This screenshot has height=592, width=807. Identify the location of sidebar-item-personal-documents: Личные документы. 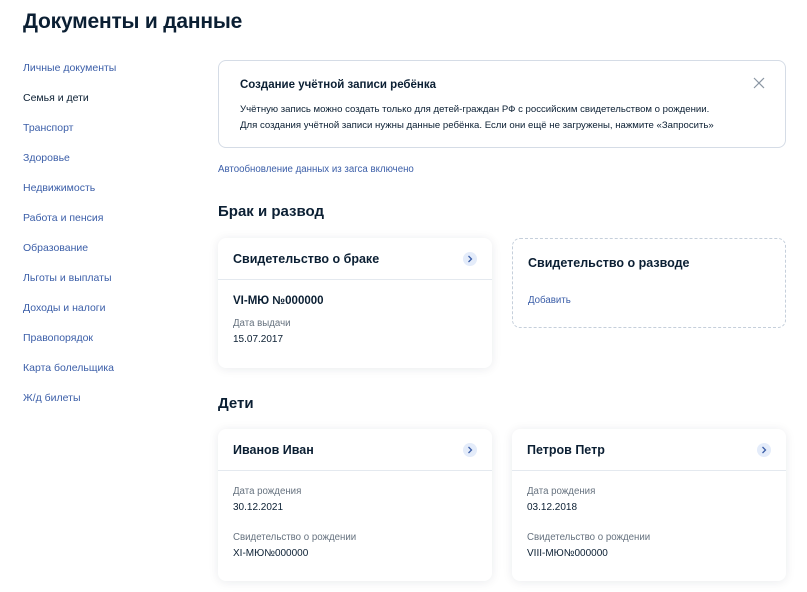
(108, 77).